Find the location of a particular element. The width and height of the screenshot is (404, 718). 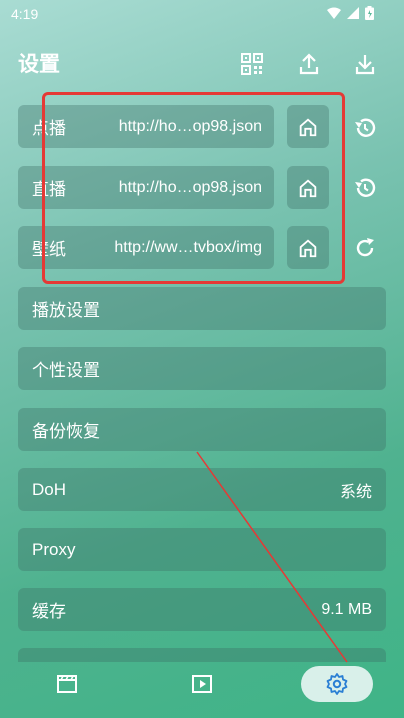

nav-live-icon is located at coordinates (202, 684).